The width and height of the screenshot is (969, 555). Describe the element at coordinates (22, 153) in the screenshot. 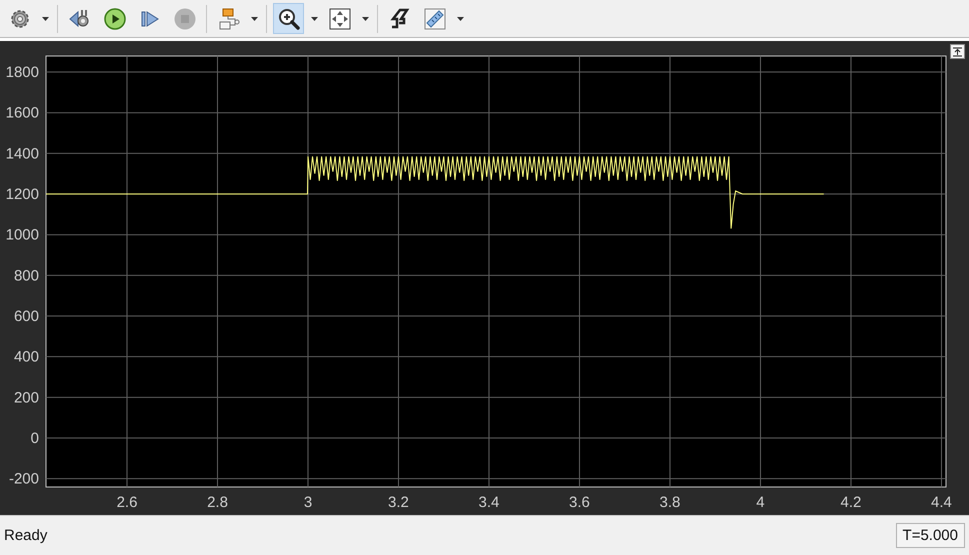

I see `y-tick-label: 1400` at that location.